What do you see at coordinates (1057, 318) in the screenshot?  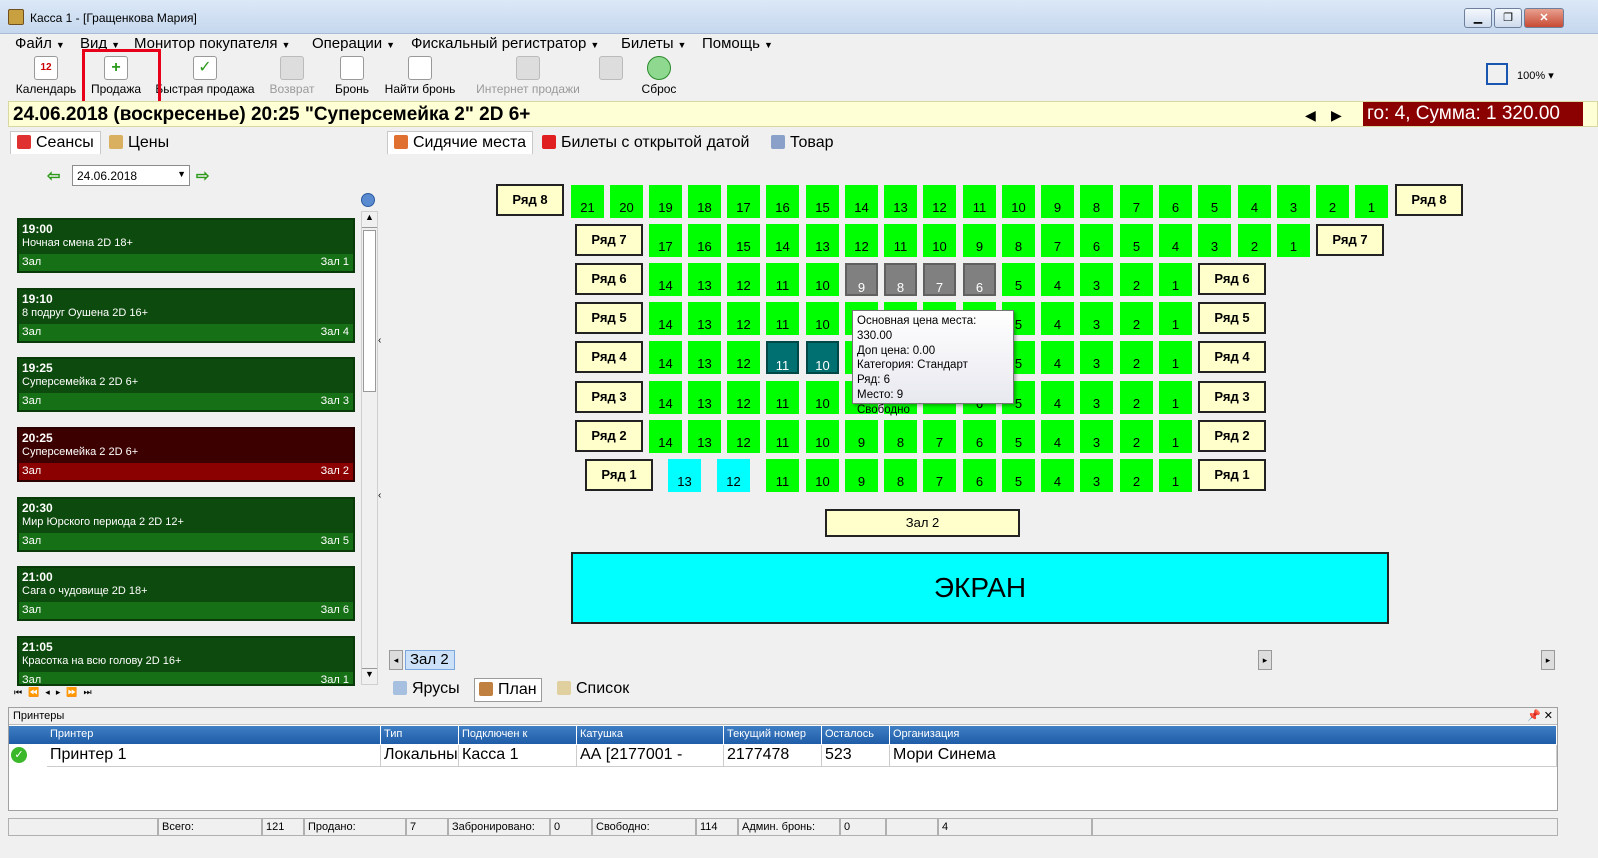 I see `seat-row5-4: 4` at bounding box center [1057, 318].